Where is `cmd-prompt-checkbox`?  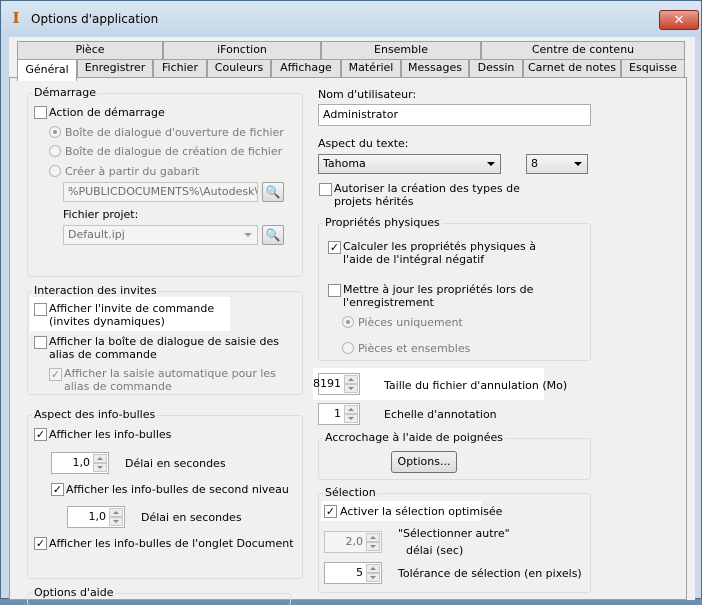
cmd-prompt-checkbox is located at coordinates (40, 309).